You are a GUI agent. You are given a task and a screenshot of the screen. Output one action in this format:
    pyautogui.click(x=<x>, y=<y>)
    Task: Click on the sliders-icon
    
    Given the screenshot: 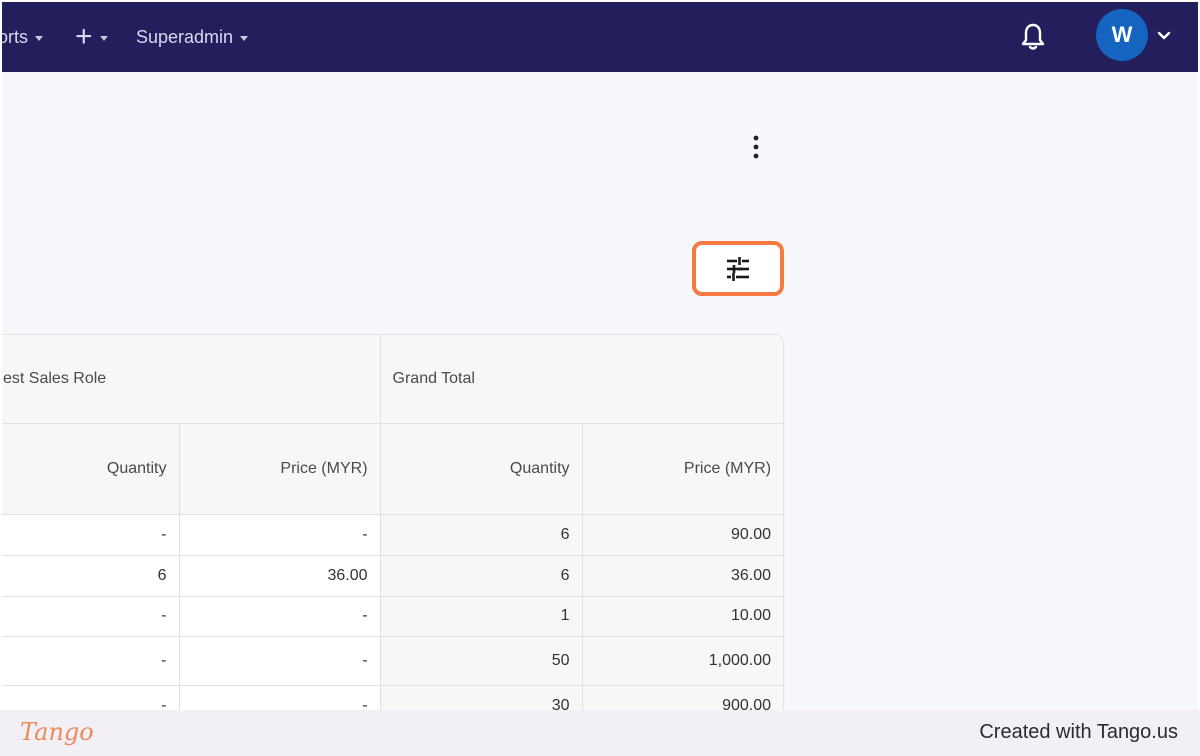 What is the action you would take?
    pyautogui.click(x=738, y=268)
    